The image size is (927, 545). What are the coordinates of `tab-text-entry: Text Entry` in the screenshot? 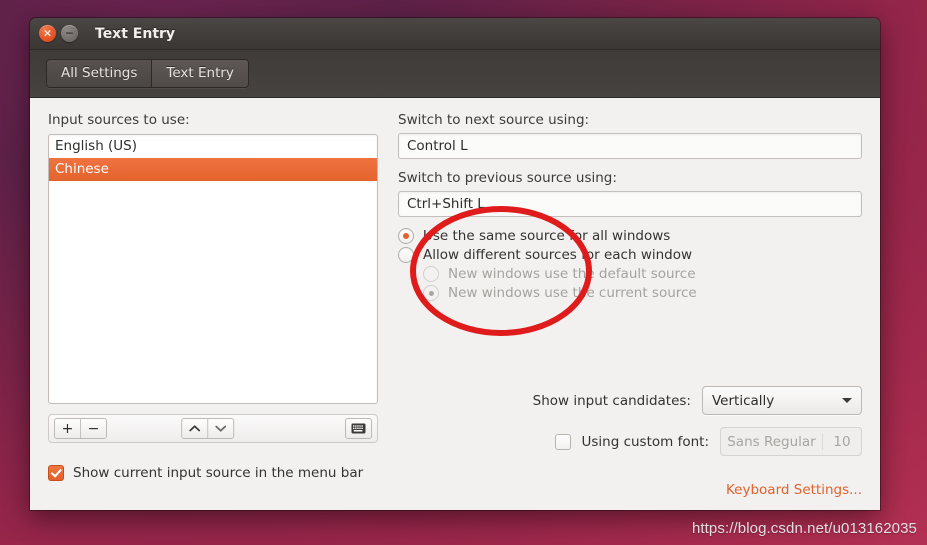 It's located at (199, 73).